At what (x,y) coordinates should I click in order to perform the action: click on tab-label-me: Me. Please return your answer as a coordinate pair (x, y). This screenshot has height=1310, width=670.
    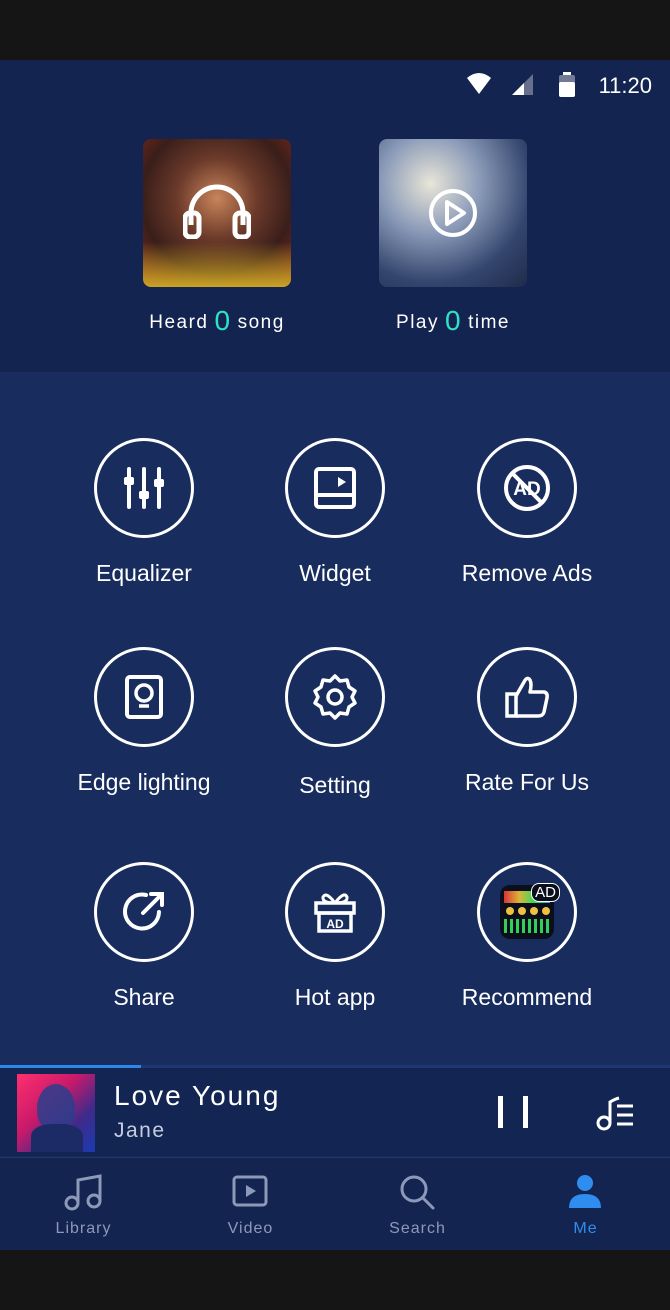
    Looking at the image, I should click on (585, 1228).